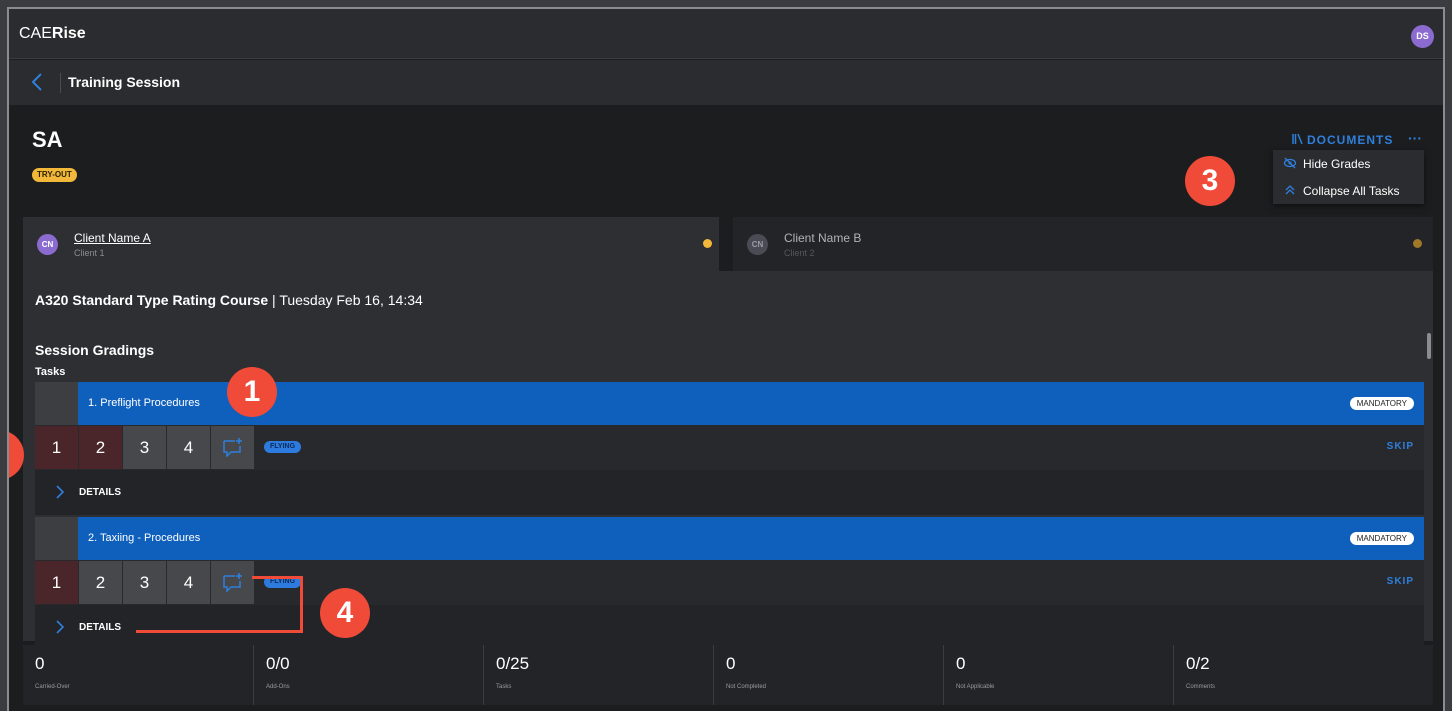  Describe the element at coordinates (1201, 687) in the screenshot. I see `stat-label: Comments` at that location.